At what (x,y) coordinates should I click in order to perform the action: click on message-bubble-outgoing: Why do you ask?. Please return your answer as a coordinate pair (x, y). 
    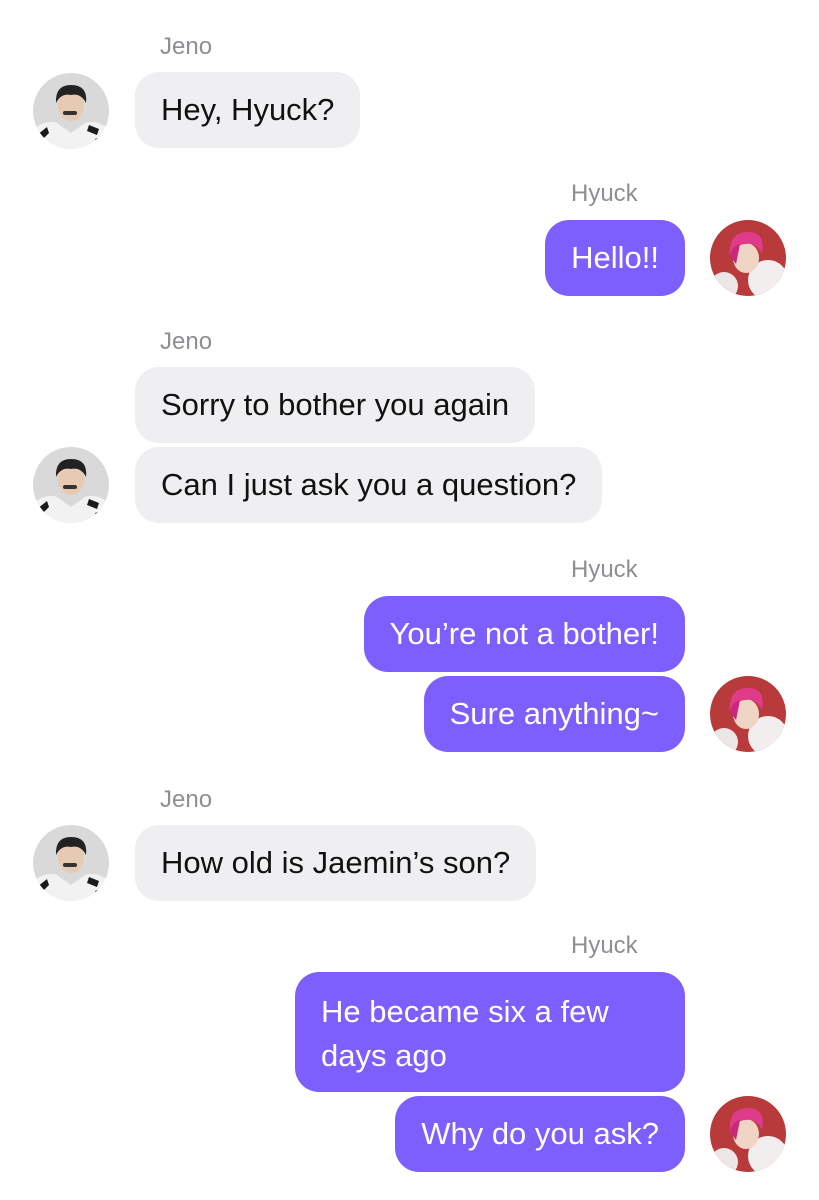
    Looking at the image, I should click on (540, 1134).